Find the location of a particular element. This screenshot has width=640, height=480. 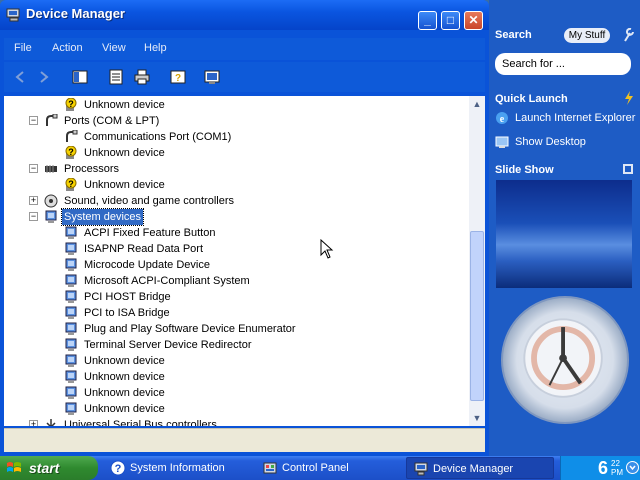

quick-launch-ie-label: Launch Internet Explorer is located at coordinates (575, 117).